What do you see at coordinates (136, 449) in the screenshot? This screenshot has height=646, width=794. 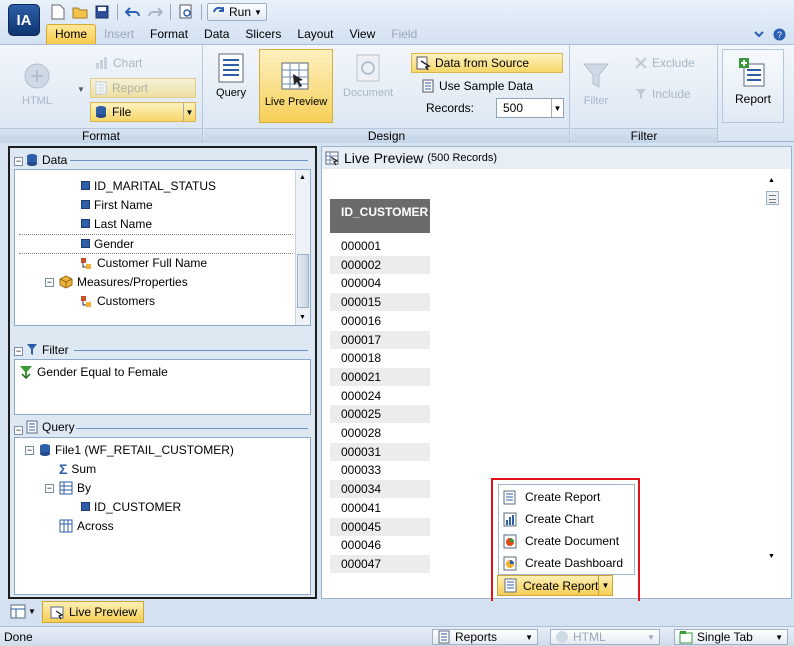 I see `tree-item-file1: File1 (WF_RETAIL_CUSTOMER)` at bounding box center [136, 449].